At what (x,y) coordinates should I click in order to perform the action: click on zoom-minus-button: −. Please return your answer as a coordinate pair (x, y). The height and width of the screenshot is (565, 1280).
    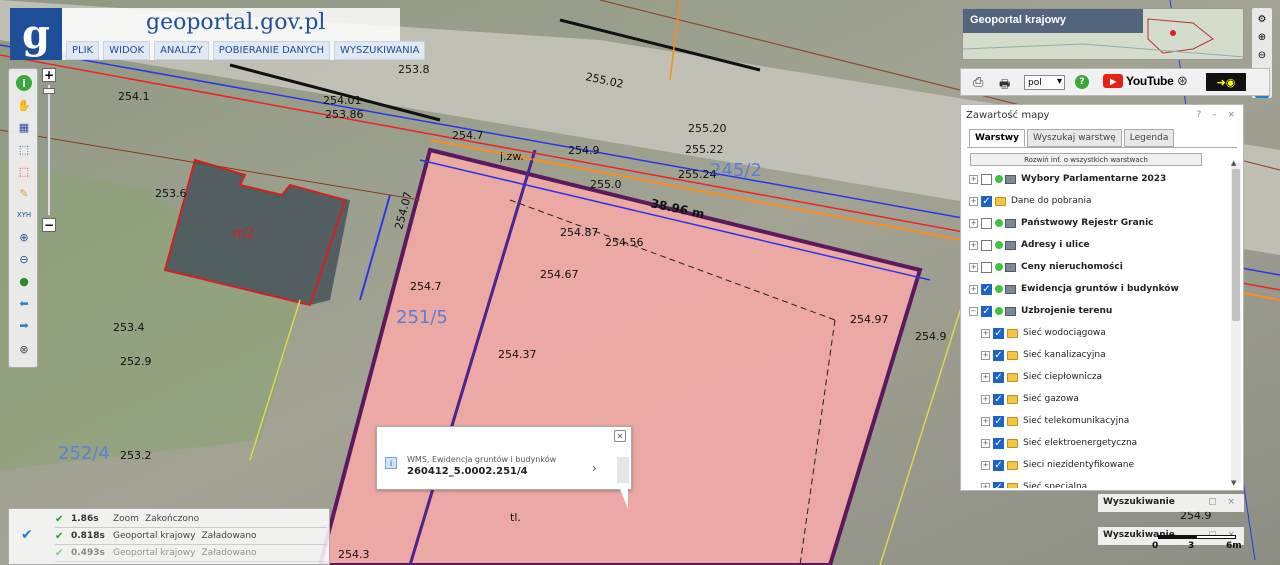
    Looking at the image, I should click on (49, 225).